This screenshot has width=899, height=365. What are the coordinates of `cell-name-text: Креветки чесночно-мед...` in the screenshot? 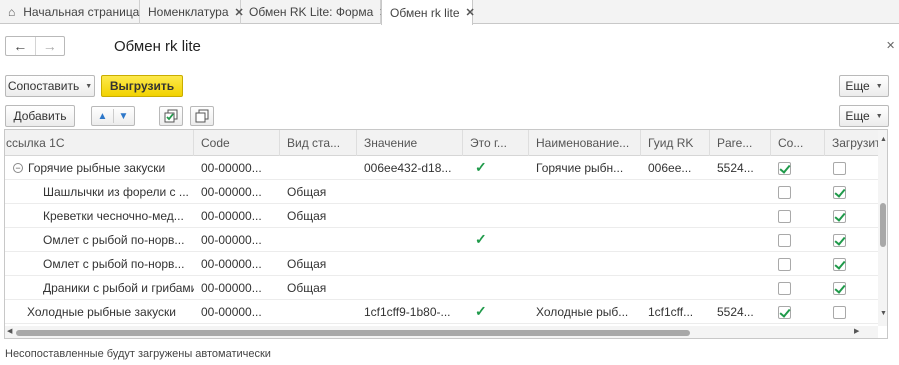 It's located at (113, 216).